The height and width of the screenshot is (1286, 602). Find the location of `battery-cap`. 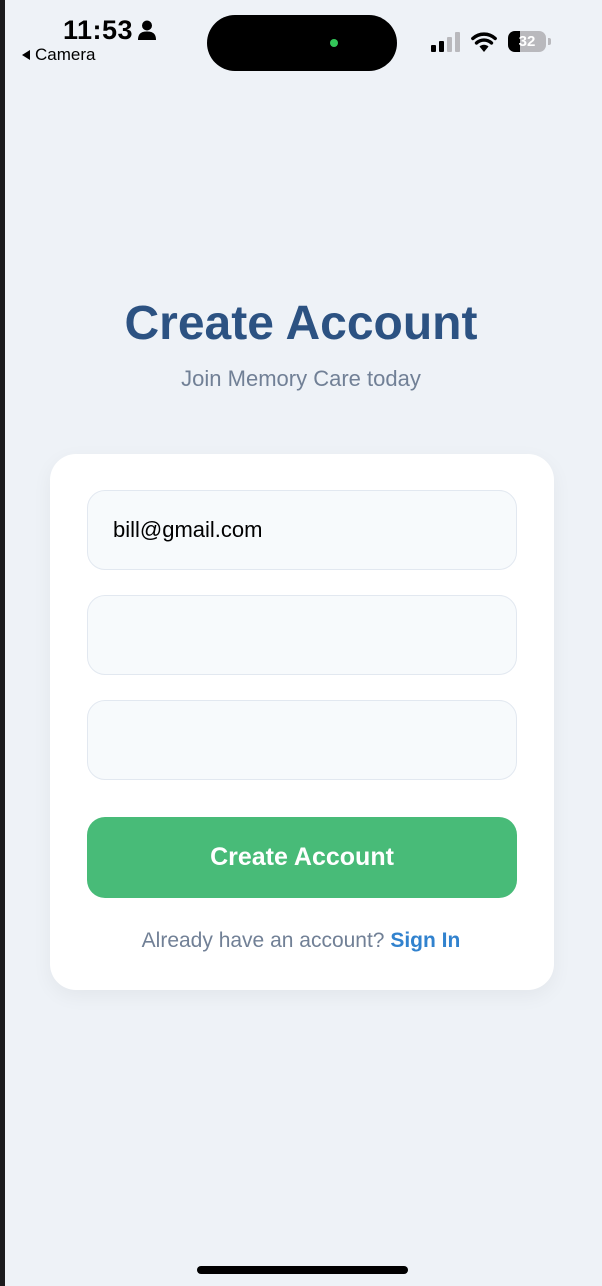

battery-cap is located at coordinates (549, 41).